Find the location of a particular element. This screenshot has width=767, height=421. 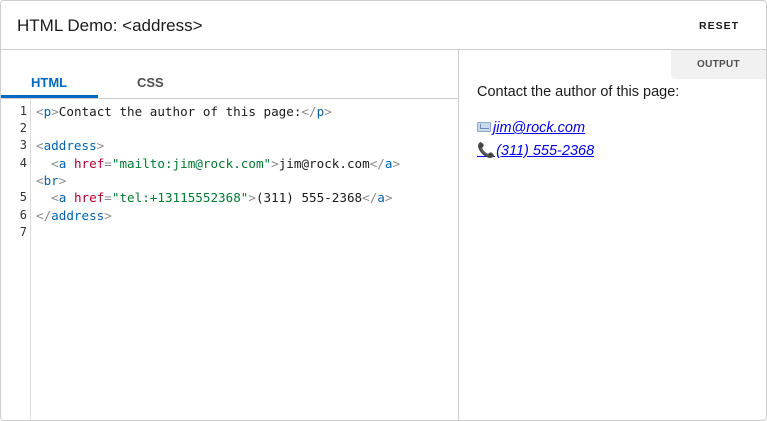

header: HTML Demo: <address> RESET is located at coordinates (383, 25).